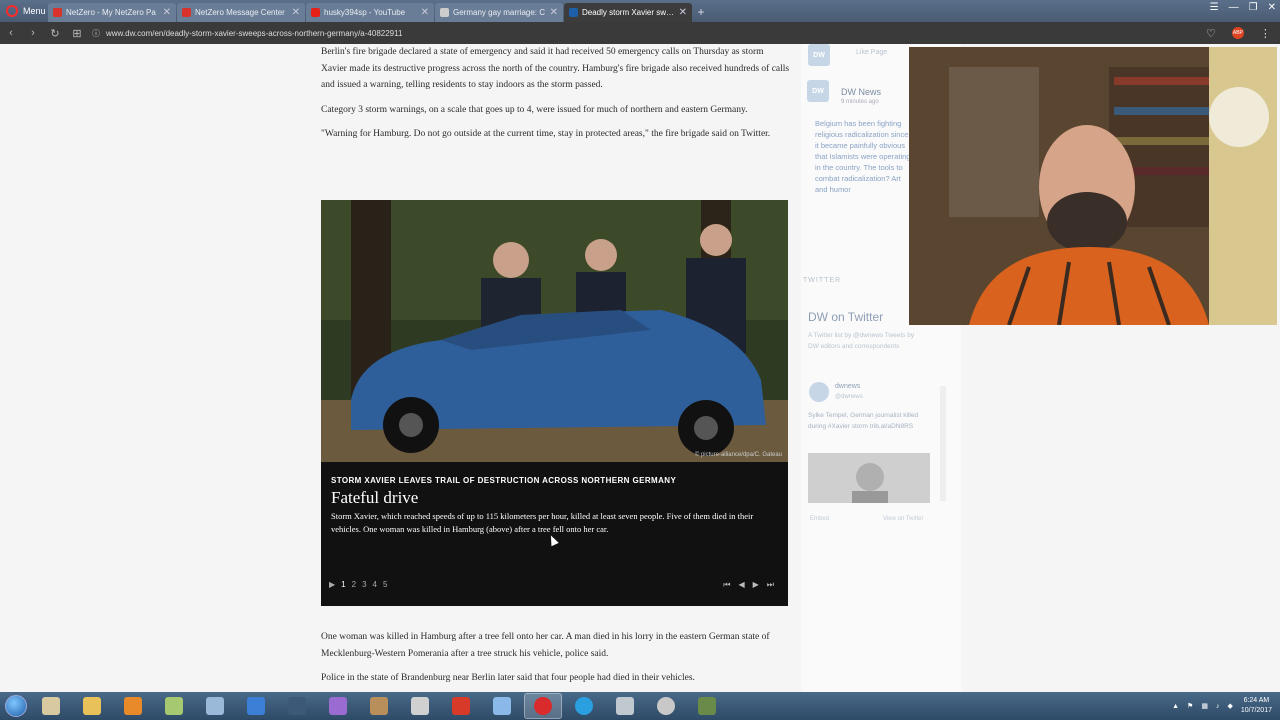 This screenshot has width=1280, height=720. Describe the element at coordinates (24, 11) in the screenshot. I see `opera-menu-button: Menu` at that location.